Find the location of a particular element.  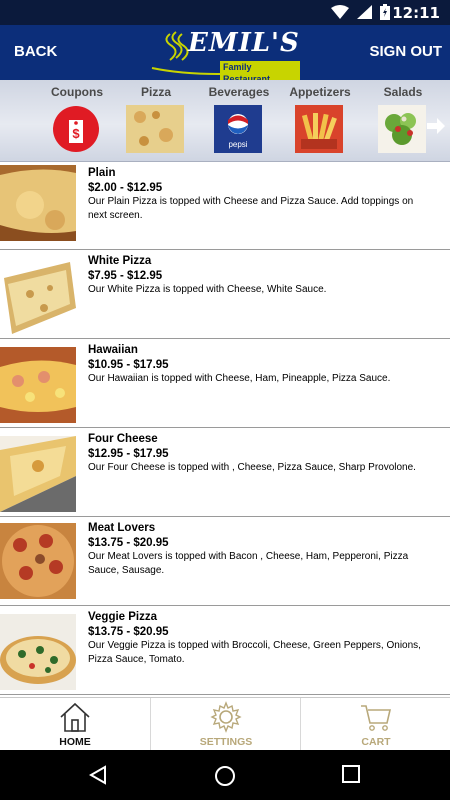

gear-icon is located at coordinates (226, 717).